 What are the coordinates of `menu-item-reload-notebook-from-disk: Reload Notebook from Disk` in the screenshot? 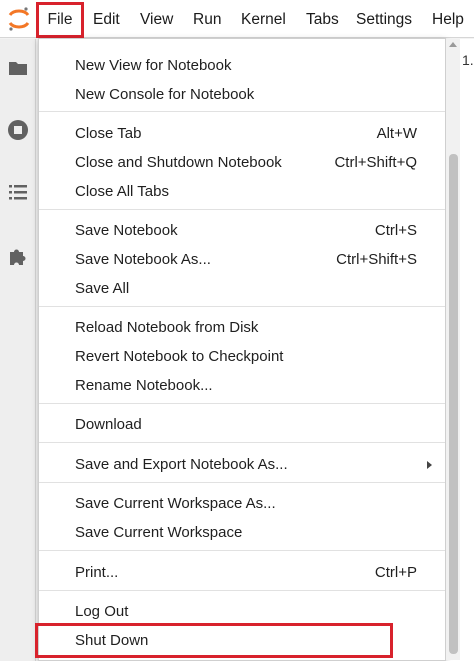 It's located at (242, 327).